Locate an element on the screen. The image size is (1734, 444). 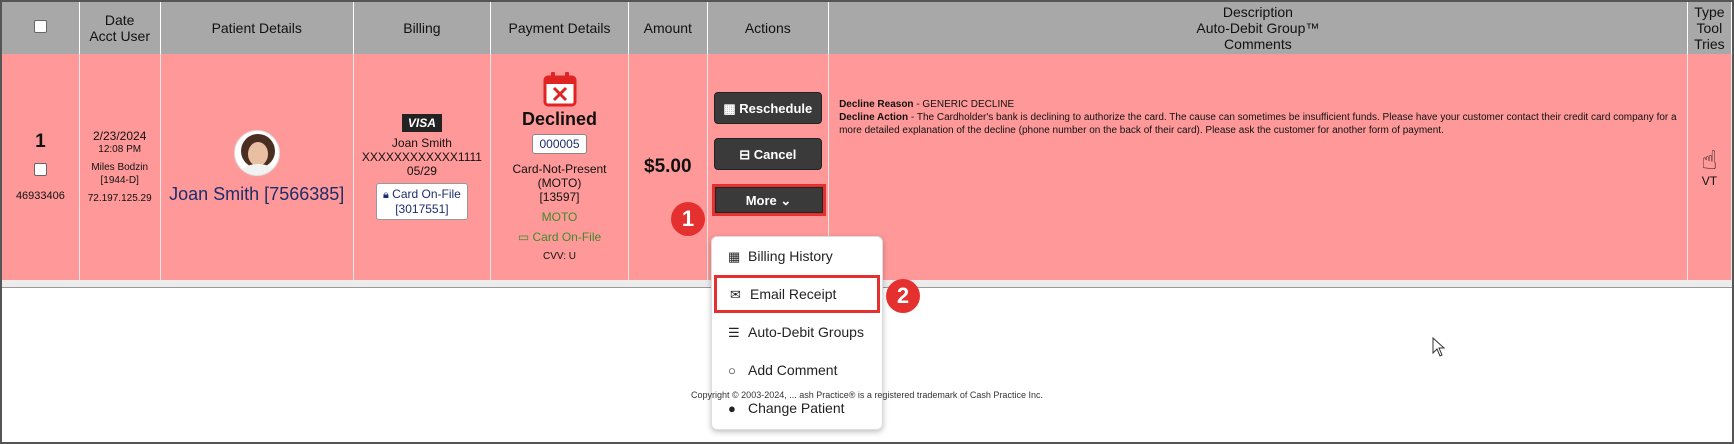
amount-value: $5.00 is located at coordinates (668, 166).